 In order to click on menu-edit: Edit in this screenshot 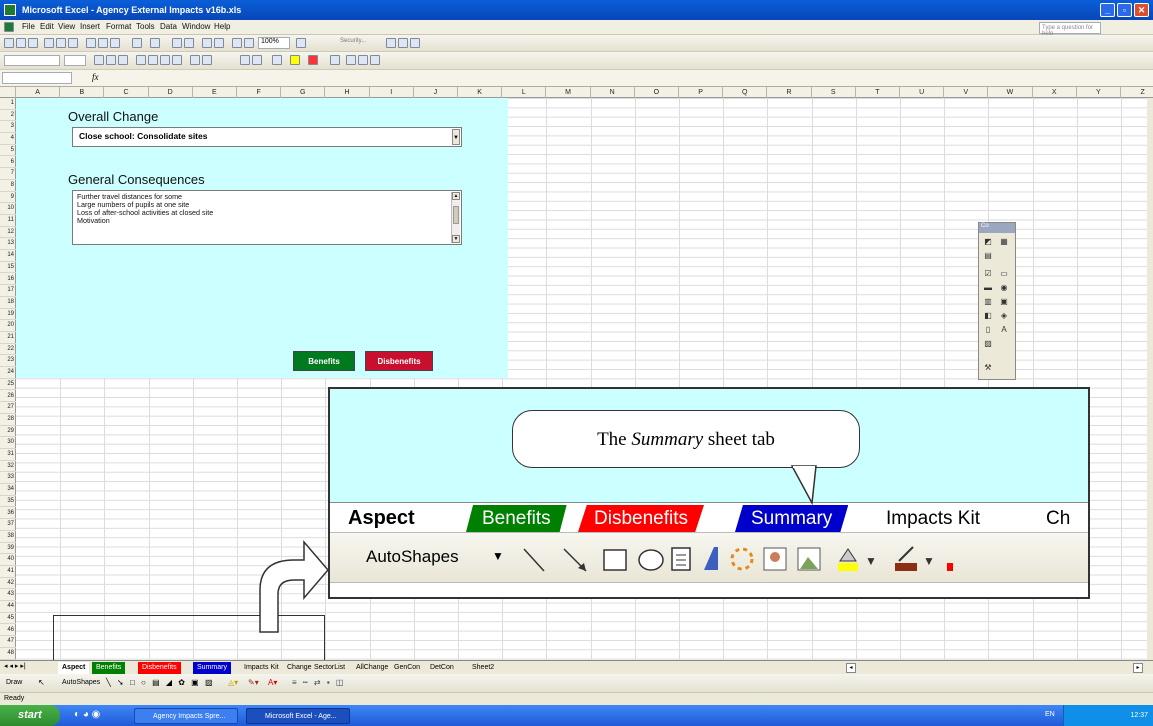, I will do `click(47, 26)`.